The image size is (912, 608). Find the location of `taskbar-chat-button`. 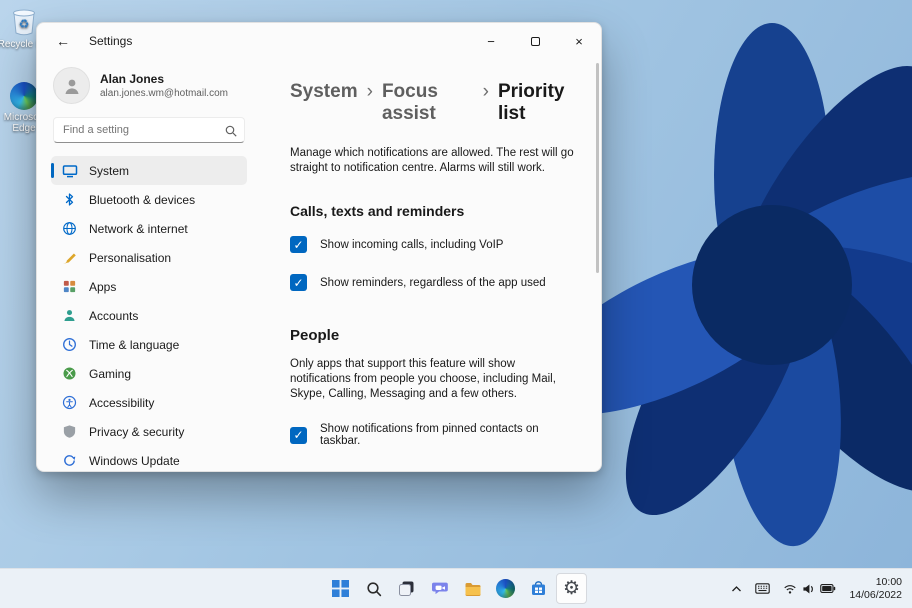

taskbar-chat-button is located at coordinates (439, 588).